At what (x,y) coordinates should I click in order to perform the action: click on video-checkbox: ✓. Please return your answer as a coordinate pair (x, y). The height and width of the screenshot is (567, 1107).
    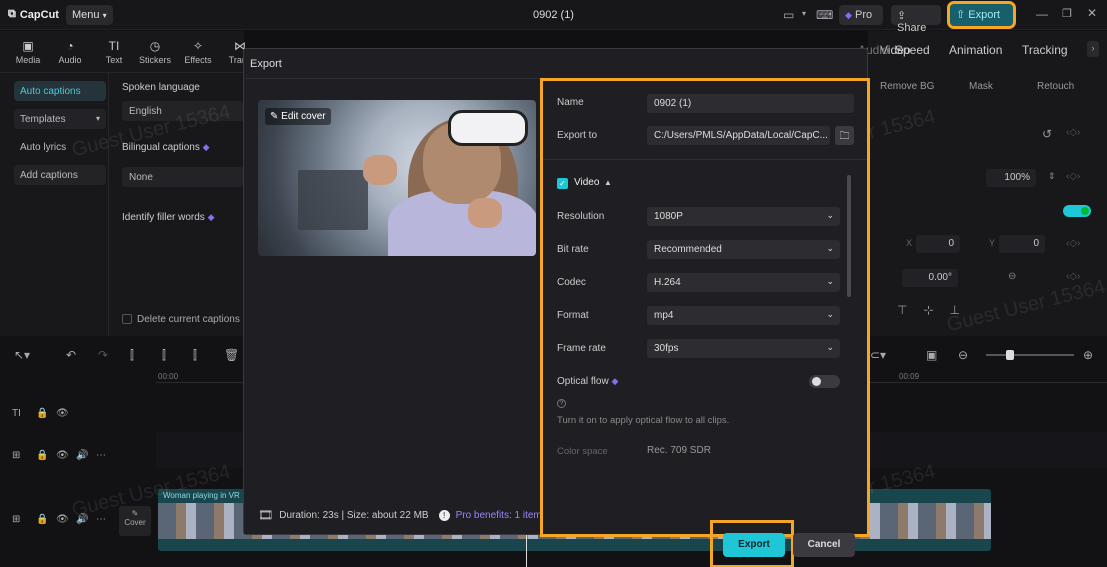
    Looking at the image, I should click on (562, 183).